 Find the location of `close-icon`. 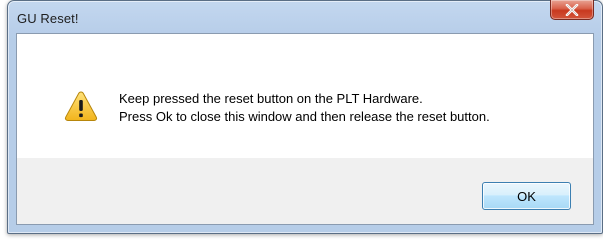

close-icon is located at coordinates (572, 9).